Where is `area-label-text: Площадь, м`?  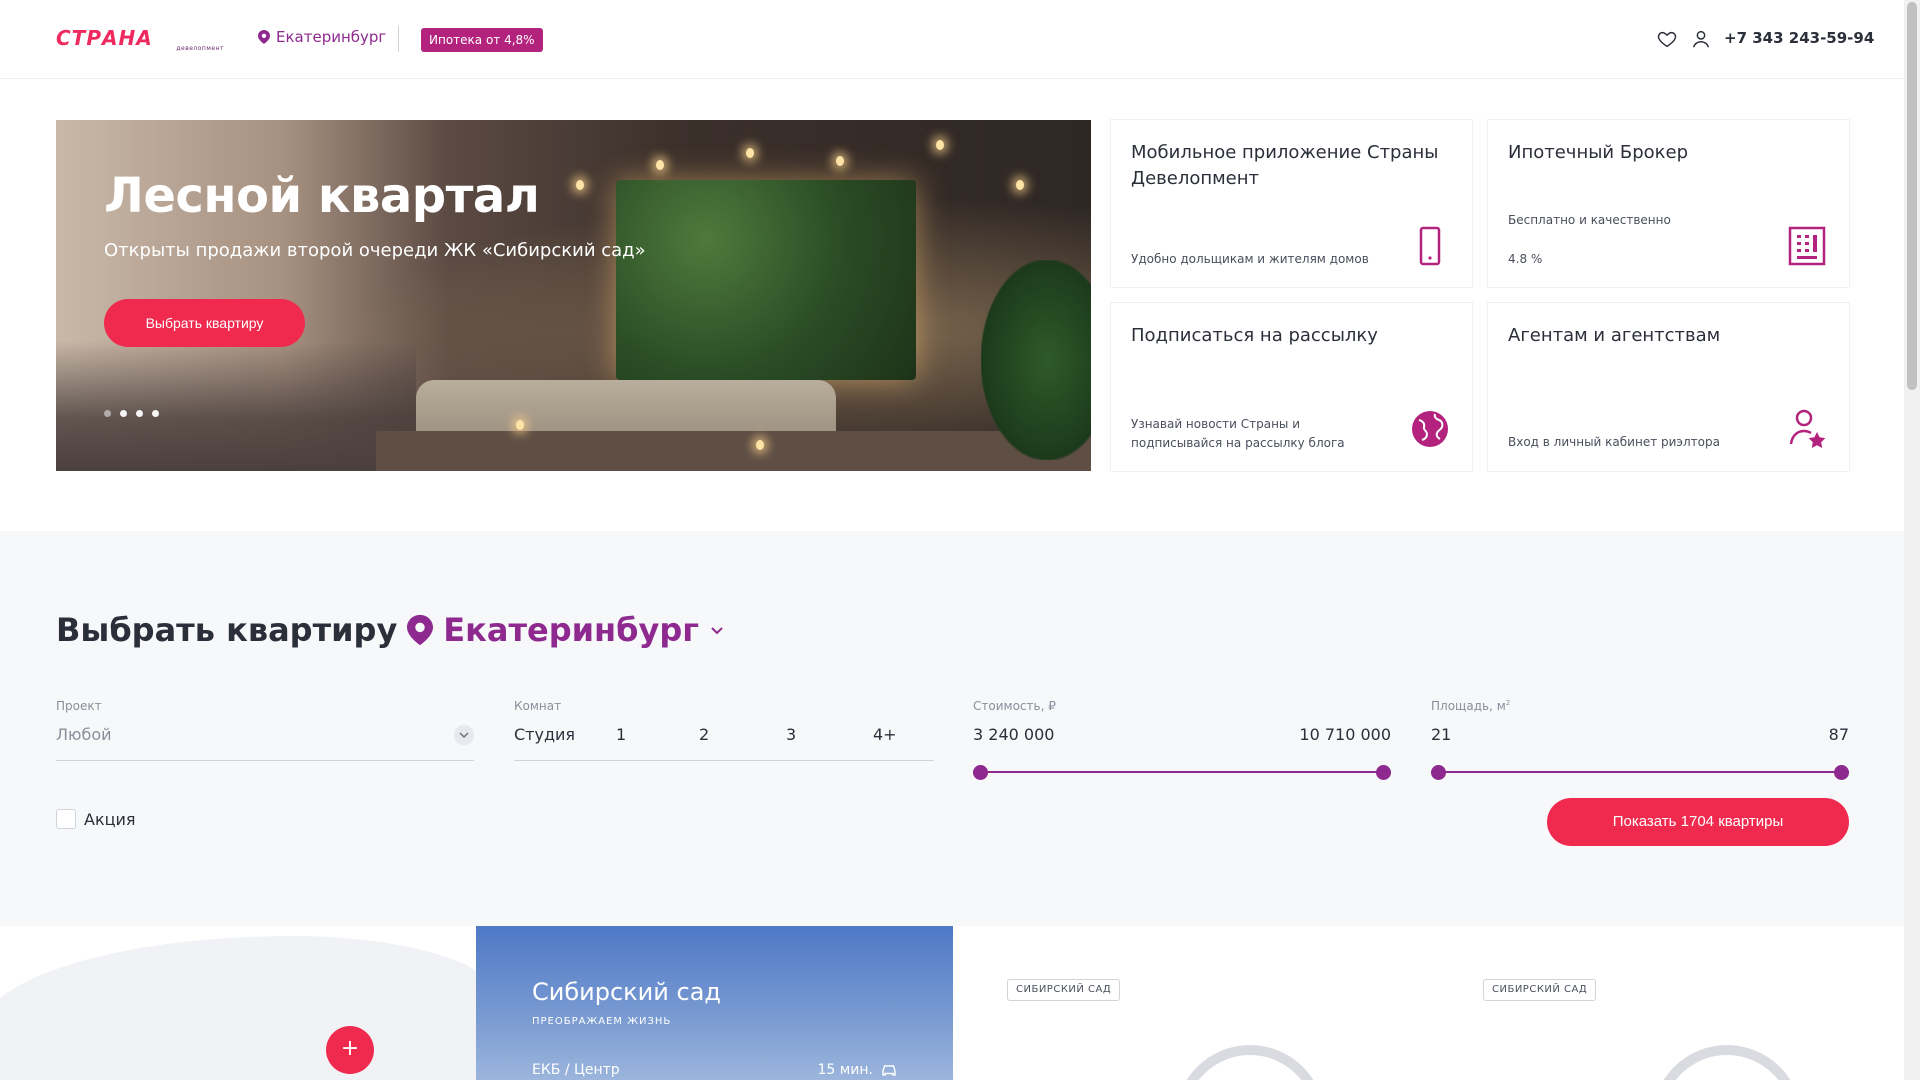 area-label-text: Площадь, м is located at coordinates (1468, 706).